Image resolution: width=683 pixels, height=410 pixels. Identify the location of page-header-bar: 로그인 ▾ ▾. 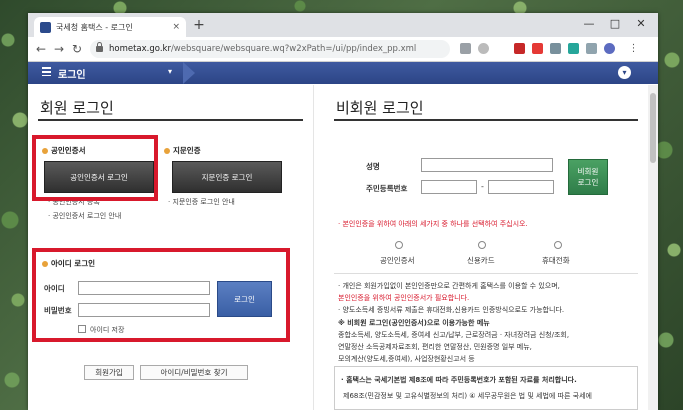
(343, 73).